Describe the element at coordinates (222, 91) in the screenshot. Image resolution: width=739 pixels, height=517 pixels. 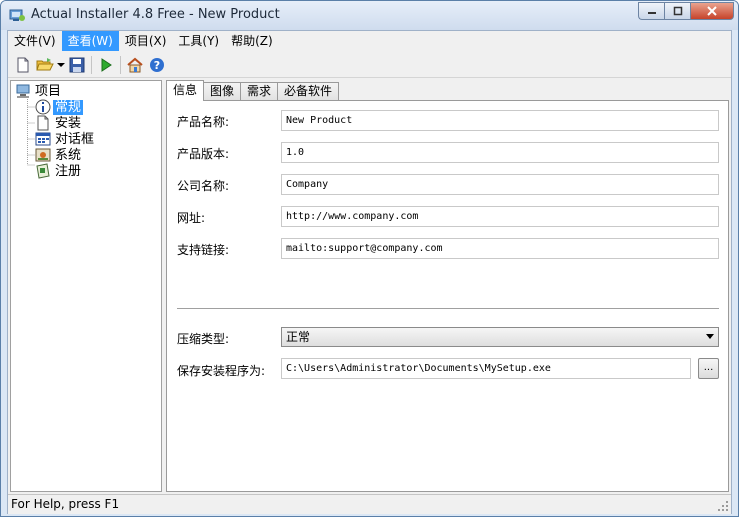
I see `tab-images: 图像` at that location.